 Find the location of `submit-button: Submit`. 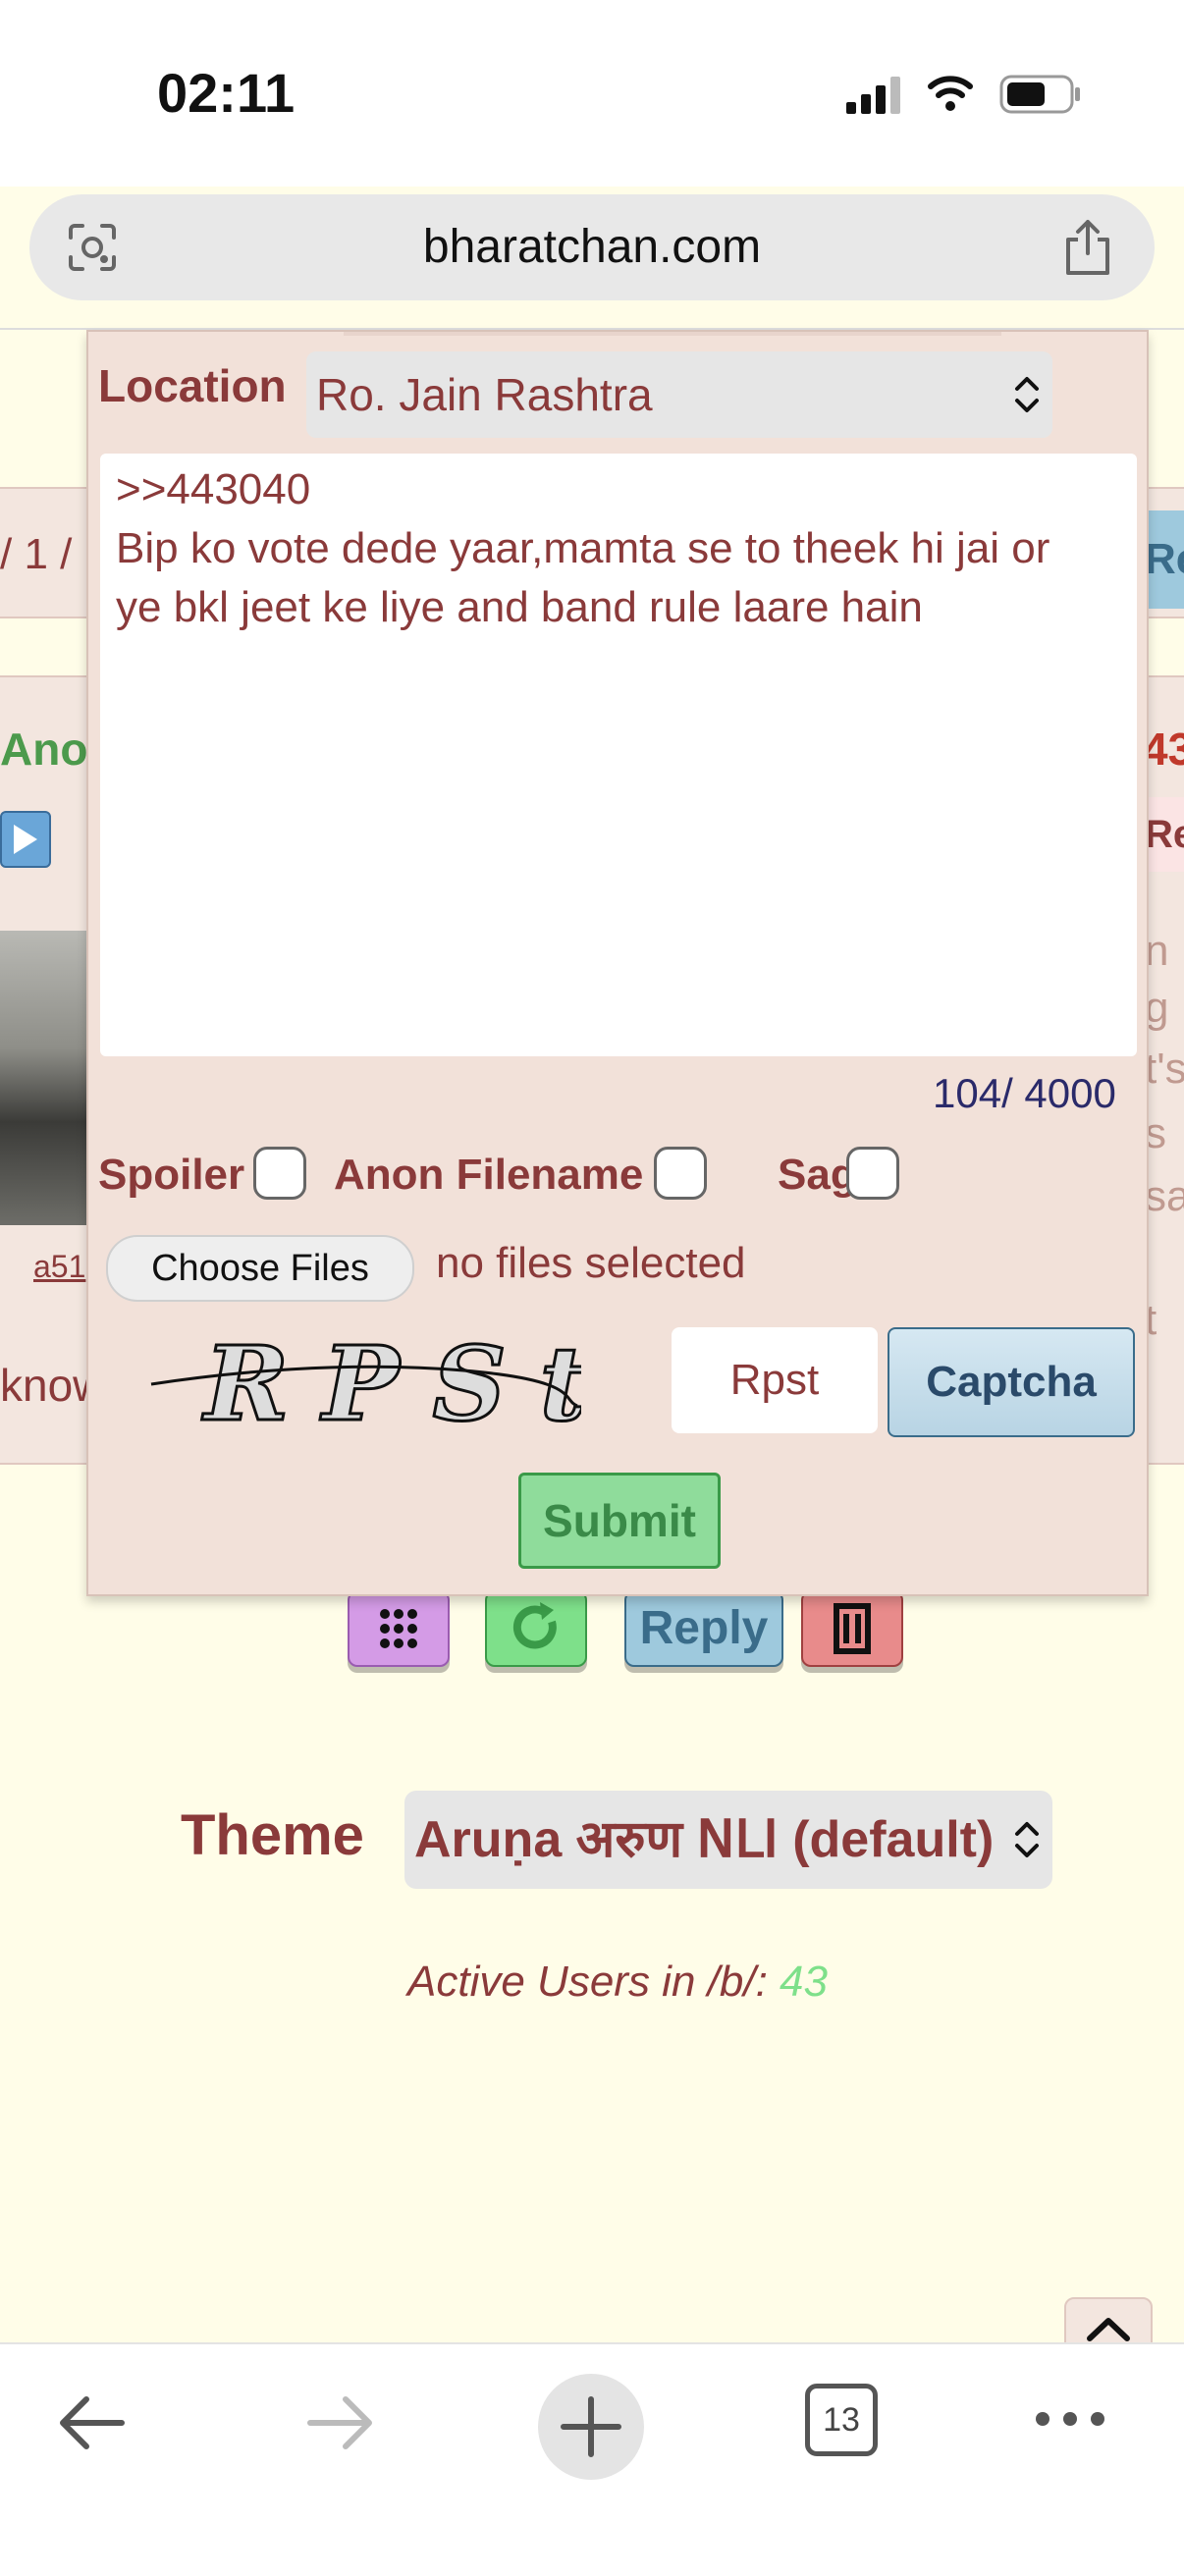

submit-button: Submit is located at coordinates (619, 1521).